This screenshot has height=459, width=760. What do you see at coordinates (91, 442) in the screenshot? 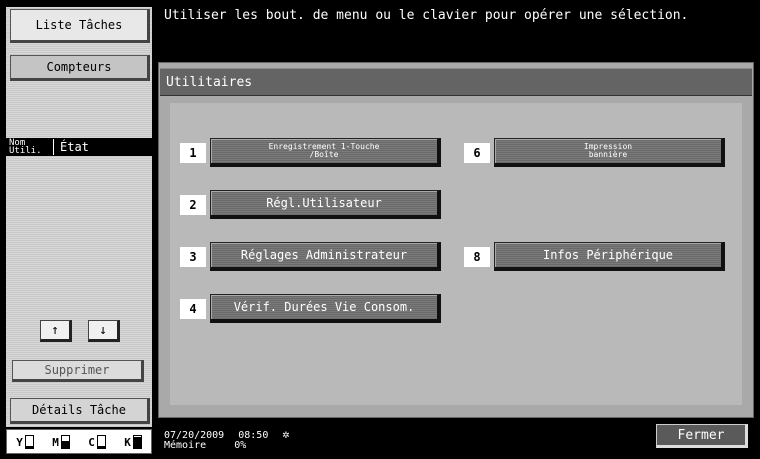
I see `toner-label: C` at bounding box center [91, 442].